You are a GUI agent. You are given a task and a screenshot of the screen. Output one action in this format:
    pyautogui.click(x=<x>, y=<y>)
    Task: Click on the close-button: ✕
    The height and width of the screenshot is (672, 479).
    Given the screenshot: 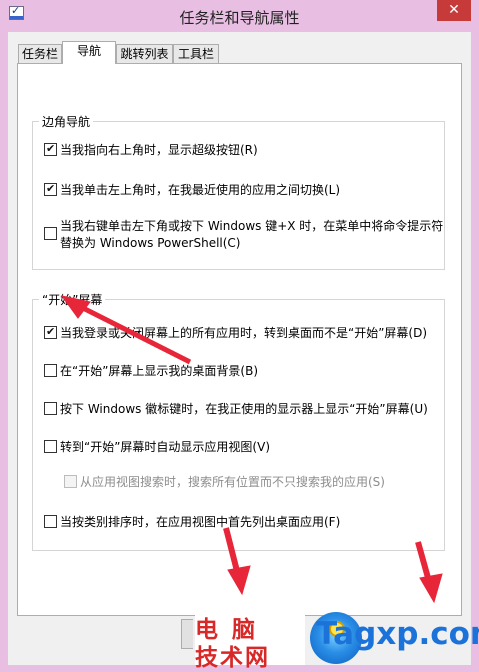 What is the action you would take?
    pyautogui.click(x=454, y=10)
    